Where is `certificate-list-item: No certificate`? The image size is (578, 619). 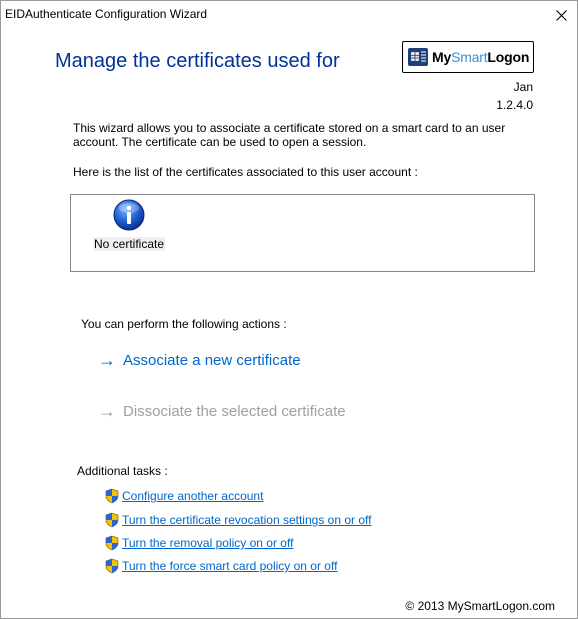
certificate-list-item: No certificate is located at coordinates (129, 226).